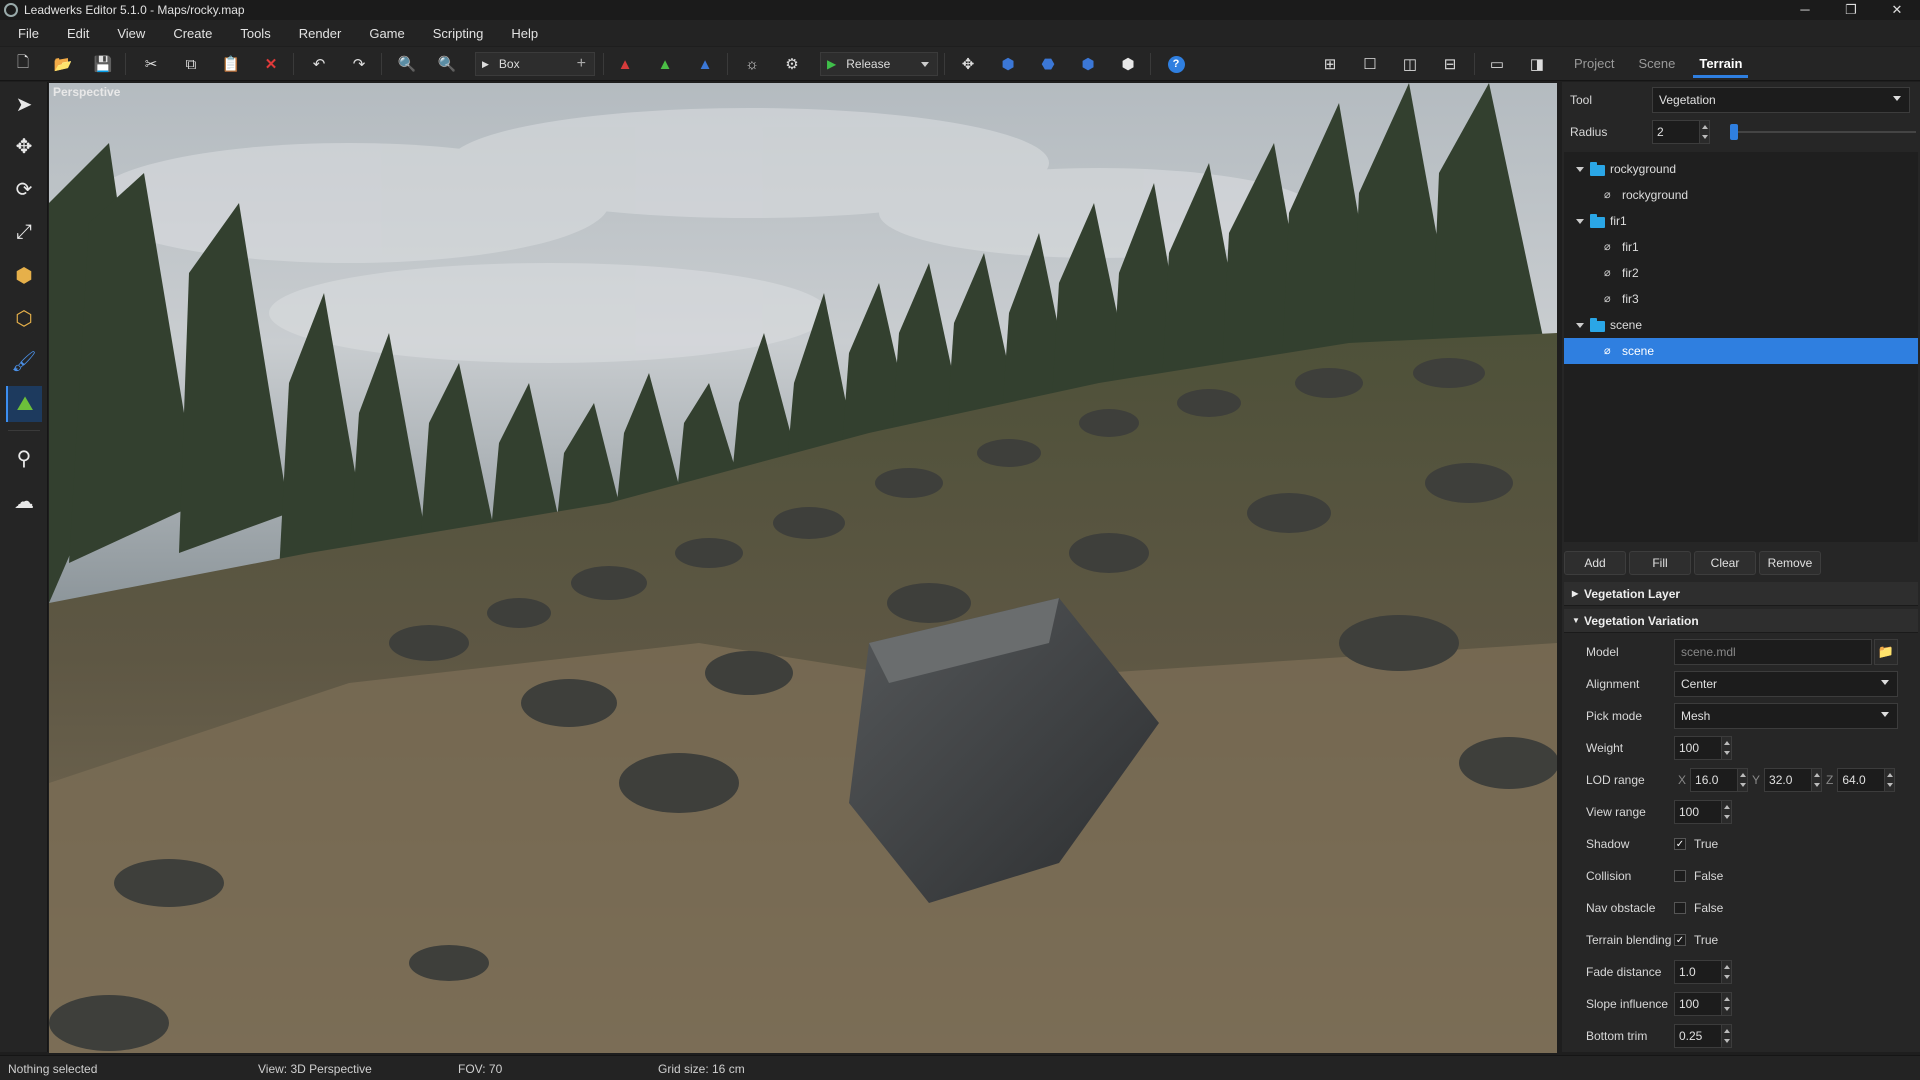 The image size is (1920, 1080). Describe the element at coordinates (1450, 64) in the screenshot. I see `split-horizontal-icon: ⊟` at that location.